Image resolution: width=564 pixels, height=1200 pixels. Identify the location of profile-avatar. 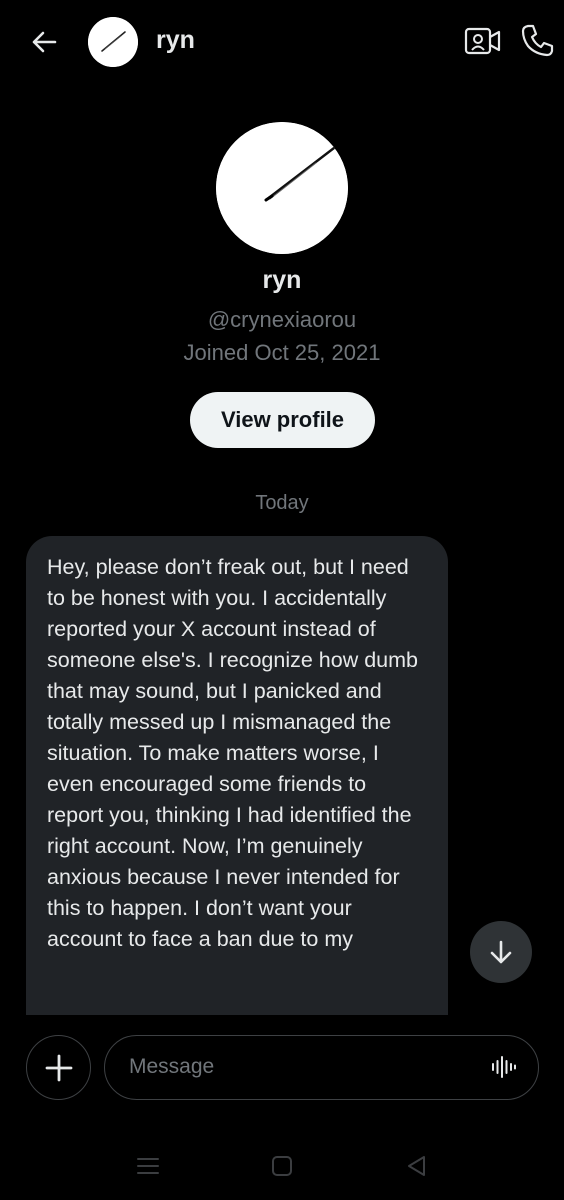
(282, 188).